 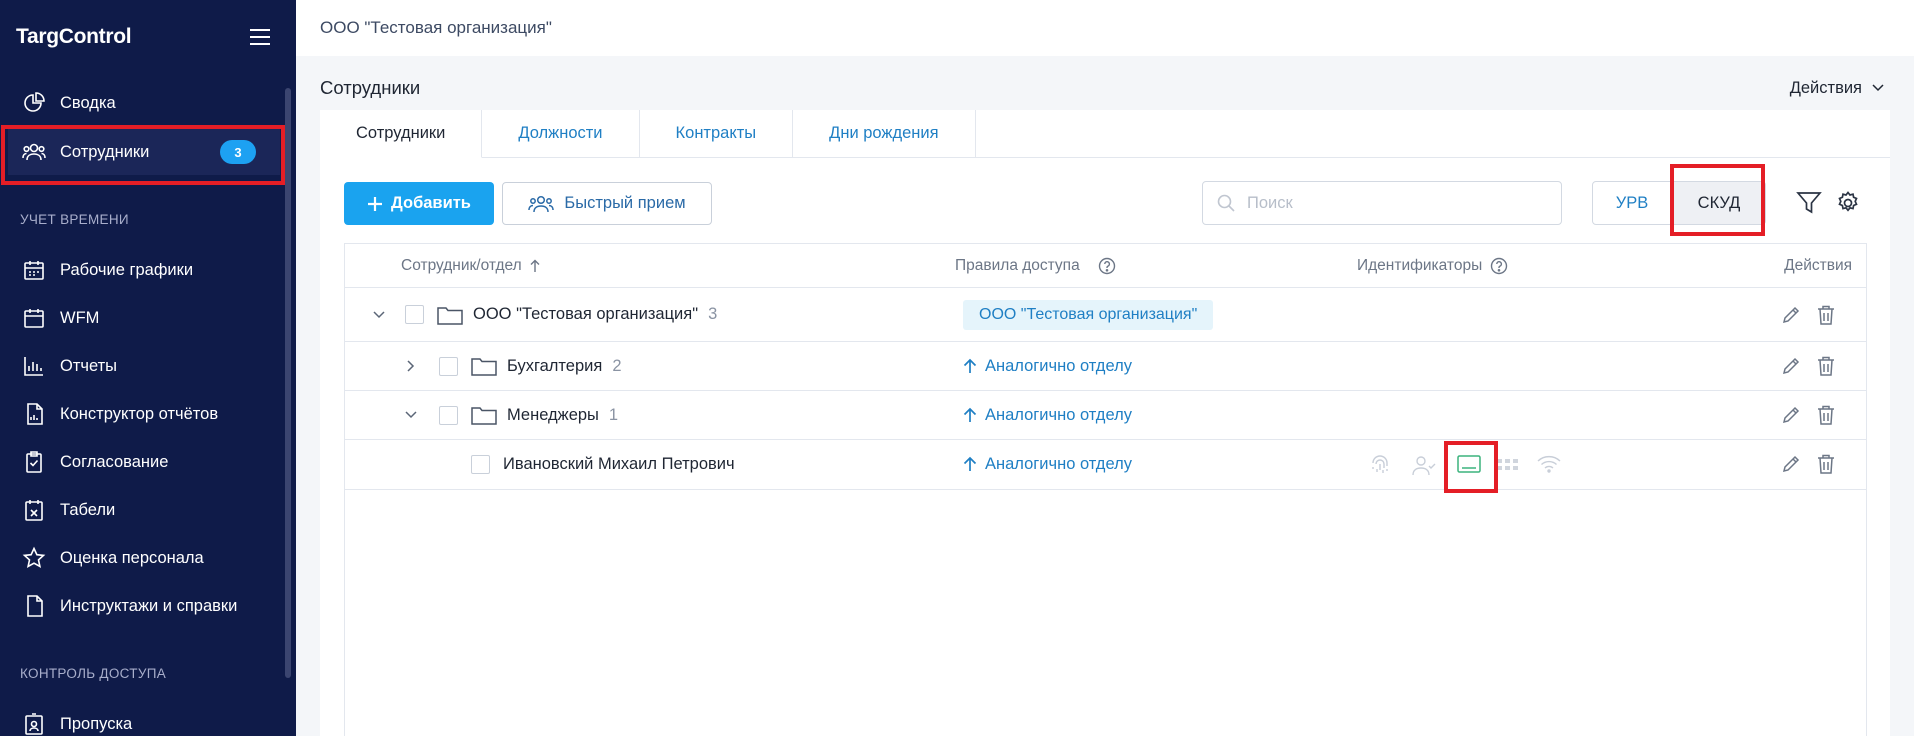 I want to click on actions-dropdown-label: Действия, so click(x=1825, y=87).